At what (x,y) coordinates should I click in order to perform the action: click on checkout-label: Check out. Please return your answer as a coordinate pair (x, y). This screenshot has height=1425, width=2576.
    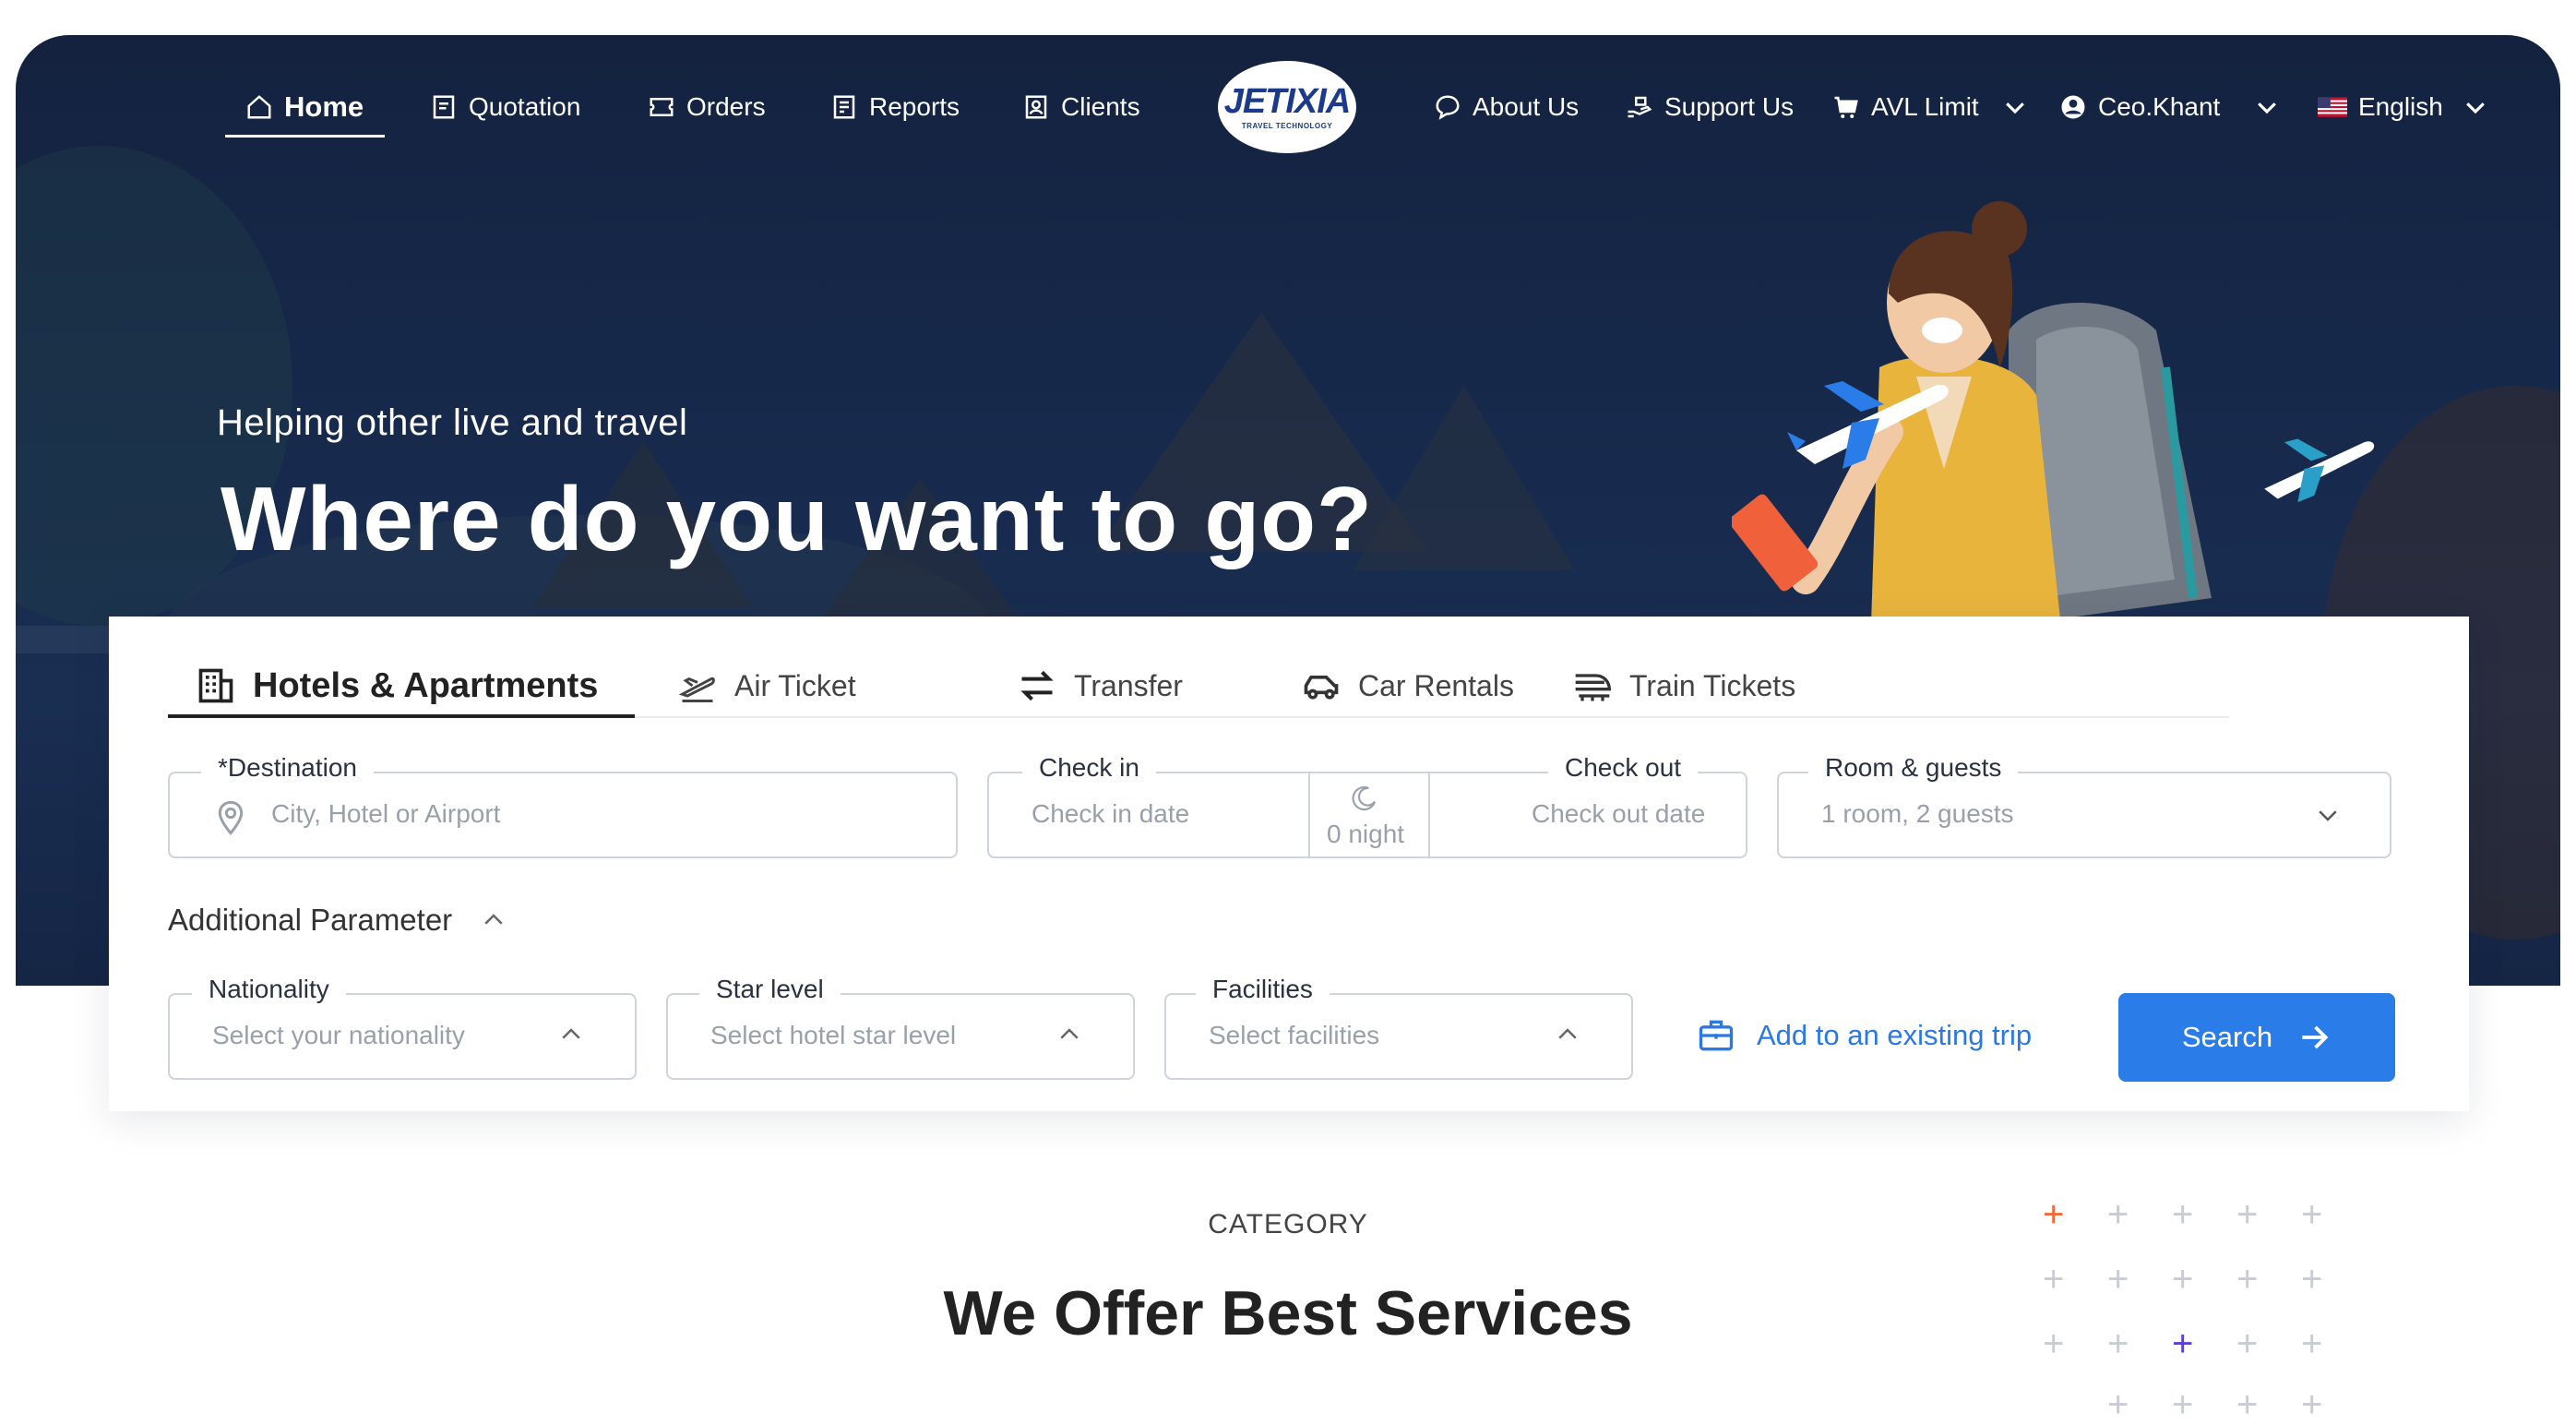
    Looking at the image, I should click on (1624, 768).